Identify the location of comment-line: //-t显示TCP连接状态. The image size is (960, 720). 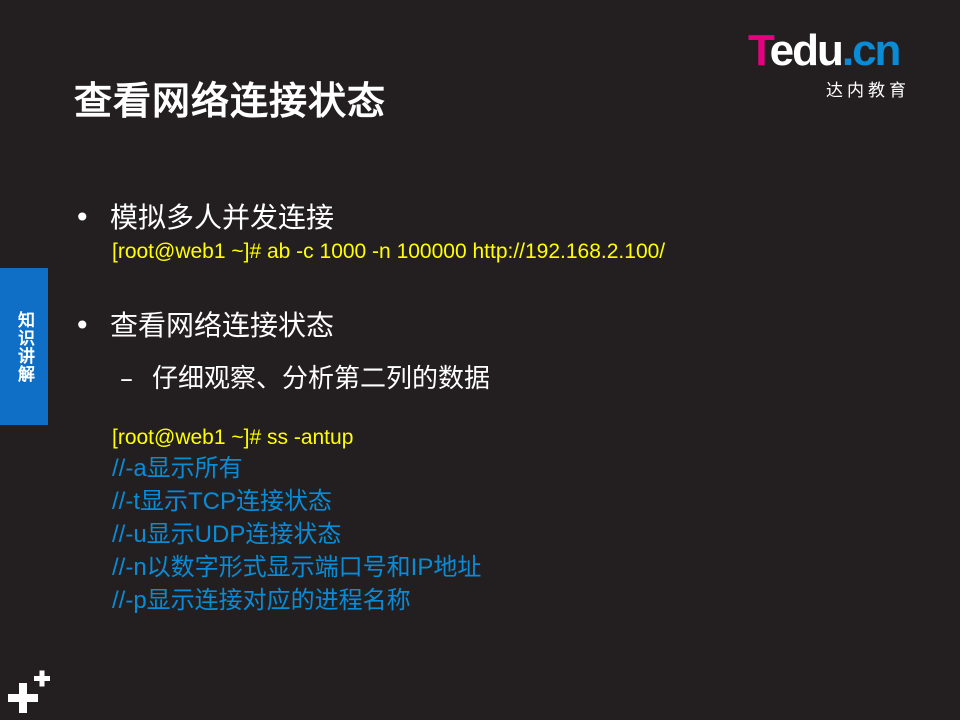
(222, 501).